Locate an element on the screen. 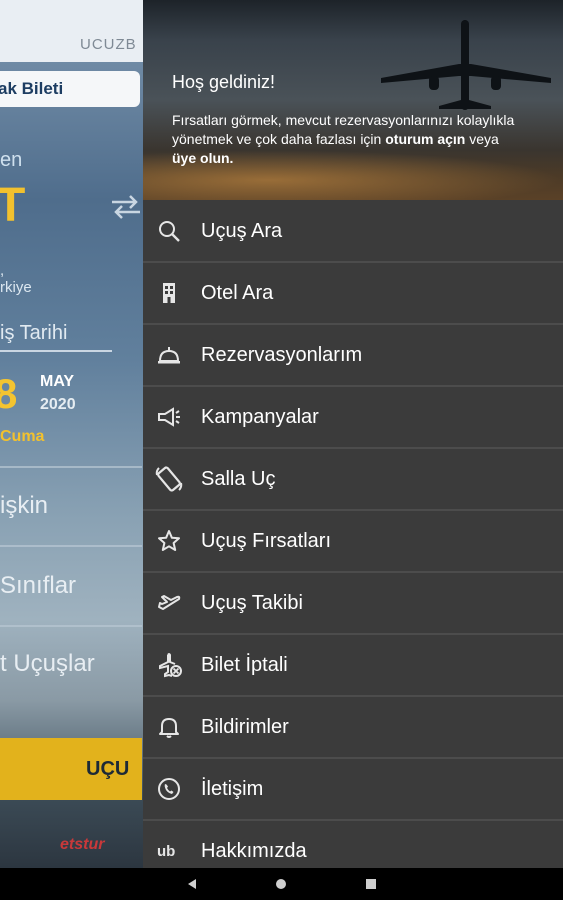  menu-item-label: Uçuş Ara is located at coordinates (242, 231).